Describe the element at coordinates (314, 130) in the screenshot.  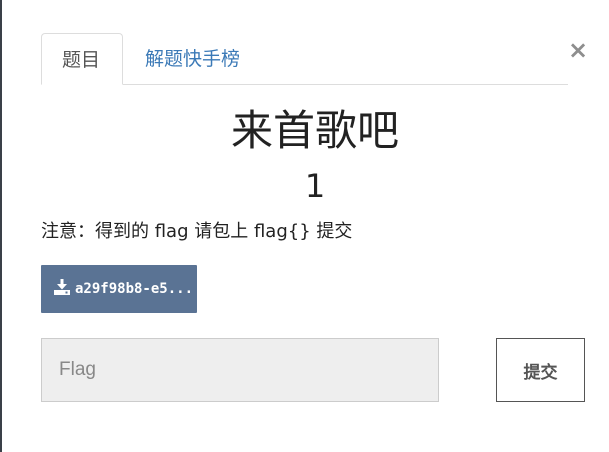
I see `challenge-title: 来首歌吧` at that location.